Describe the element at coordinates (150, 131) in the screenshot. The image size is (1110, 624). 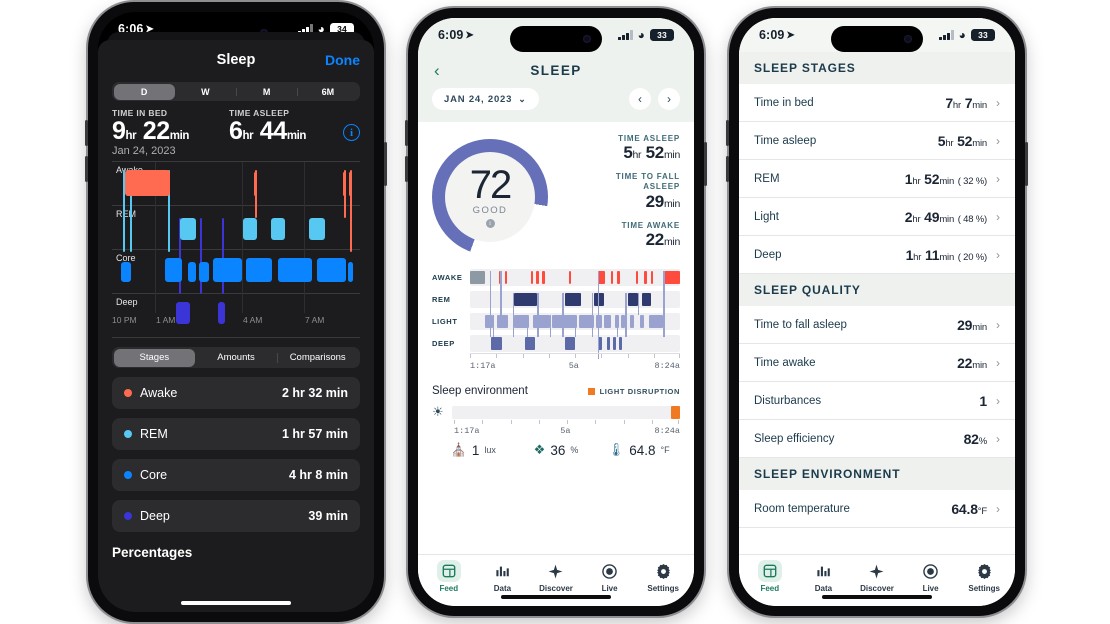
I see `stat-value: 9hr 22min` at that location.